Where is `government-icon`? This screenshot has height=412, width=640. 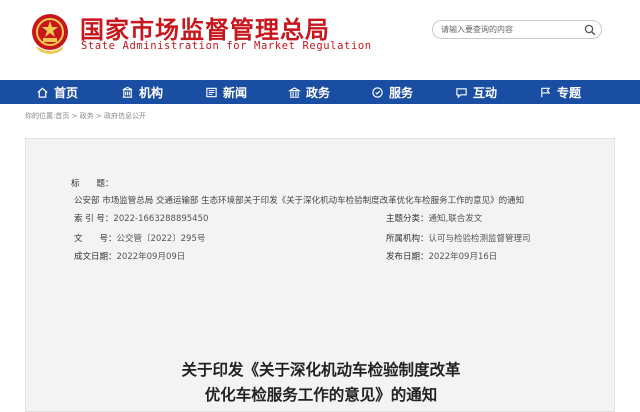 government-icon is located at coordinates (294, 92).